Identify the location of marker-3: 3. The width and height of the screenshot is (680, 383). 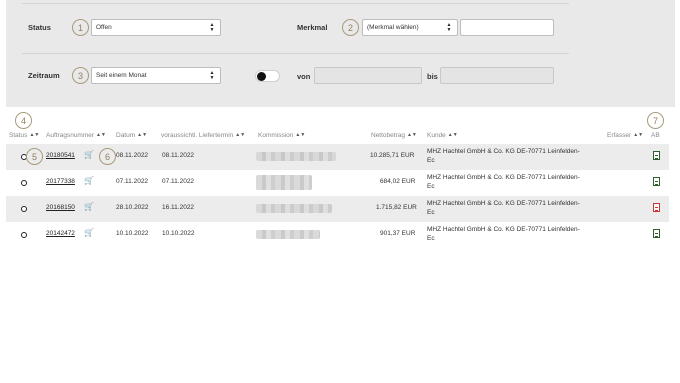
(80, 75).